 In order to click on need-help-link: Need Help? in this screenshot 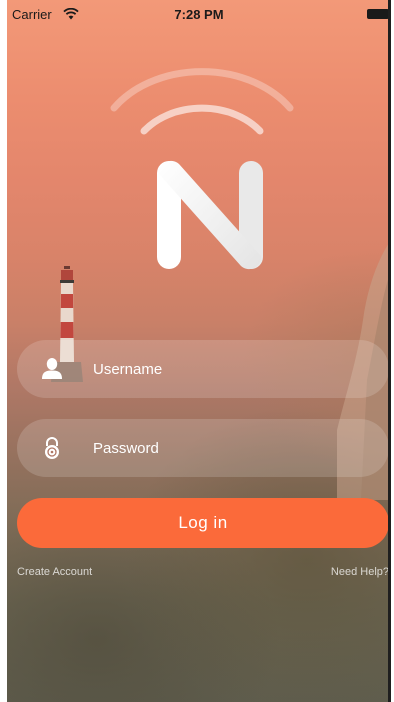, I will do `click(360, 572)`.